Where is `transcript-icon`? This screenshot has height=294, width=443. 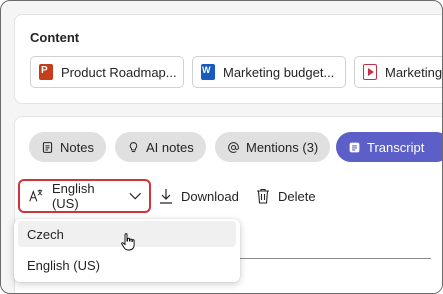
transcript-icon is located at coordinates (354, 147).